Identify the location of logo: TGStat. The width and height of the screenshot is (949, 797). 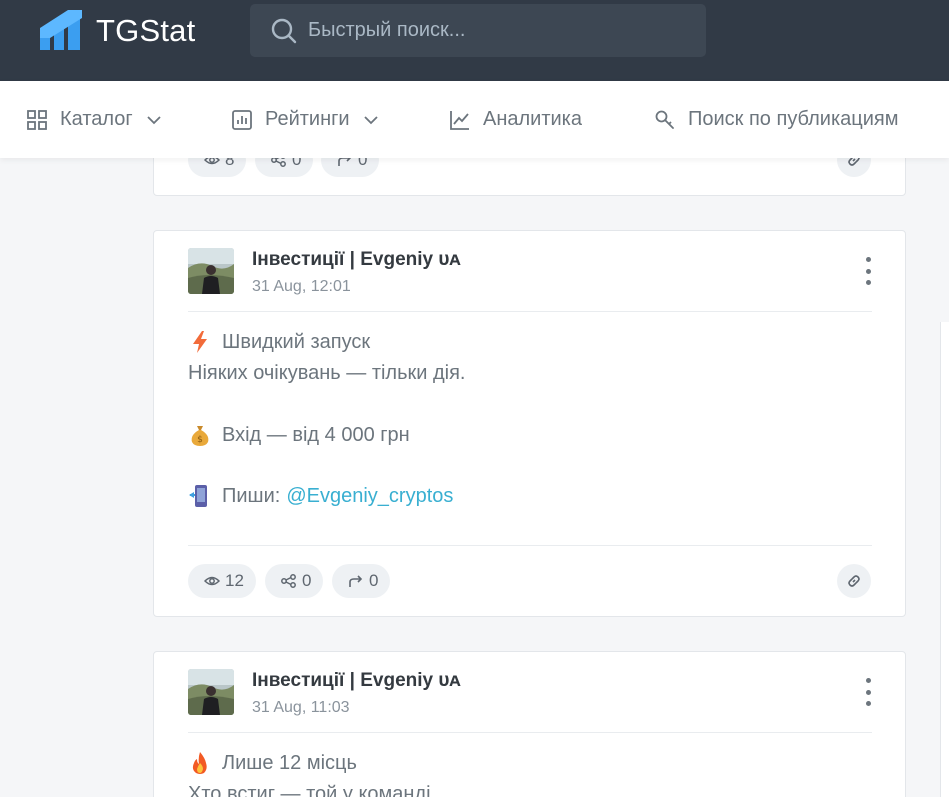
(116, 31).